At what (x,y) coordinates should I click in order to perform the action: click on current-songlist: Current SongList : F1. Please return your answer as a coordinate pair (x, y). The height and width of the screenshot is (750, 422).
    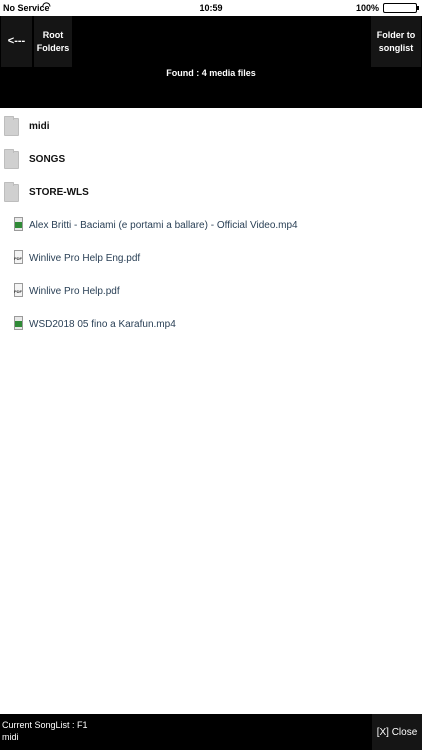
    Looking at the image, I should click on (45, 725).